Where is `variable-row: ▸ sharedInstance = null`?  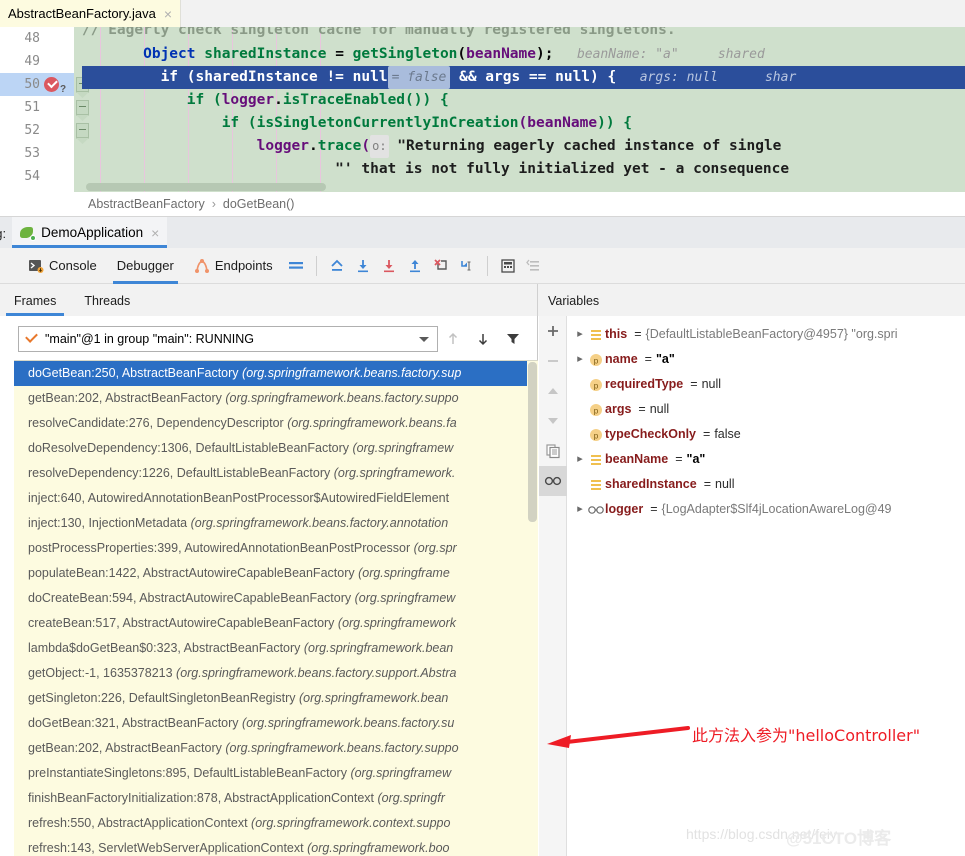 variable-row: ▸ sharedInstance = null is located at coordinates (766, 484).